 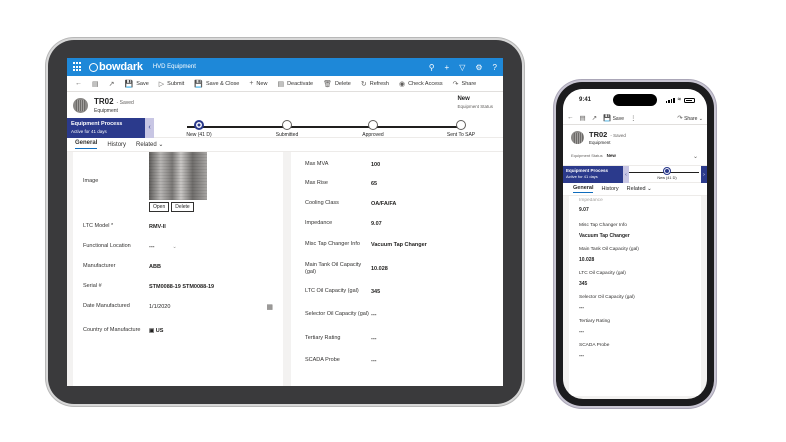 What do you see at coordinates (704, 174) in the screenshot?
I see `process-next-icon: ›` at bounding box center [704, 174].